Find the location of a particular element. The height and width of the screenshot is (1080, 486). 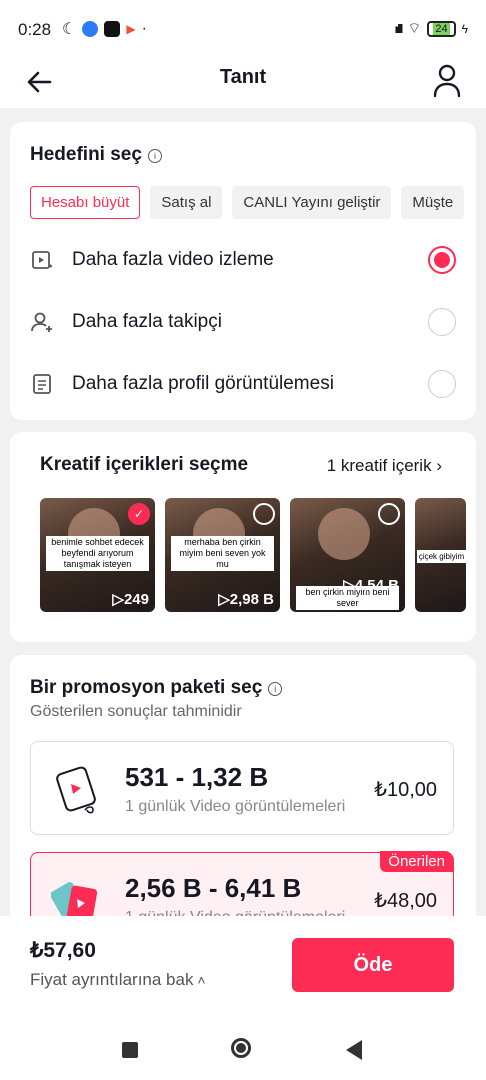

package-range: 2,56 B - 6,41 B is located at coordinates (213, 888).